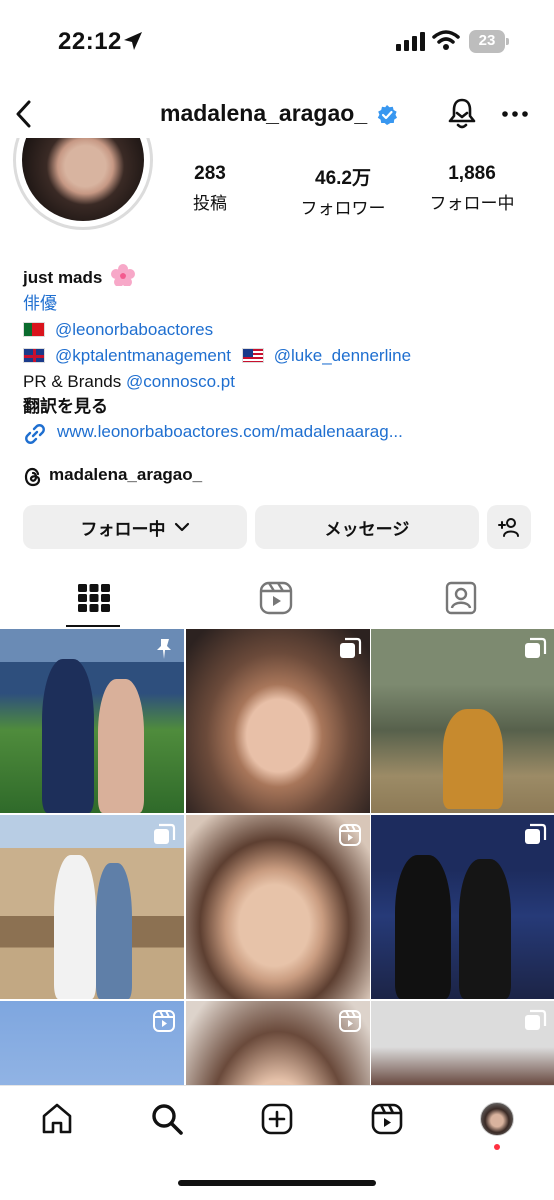  What do you see at coordinates (32, 477) in the screenshot?
I see `threads-icon` at bounding box center [32, 477].